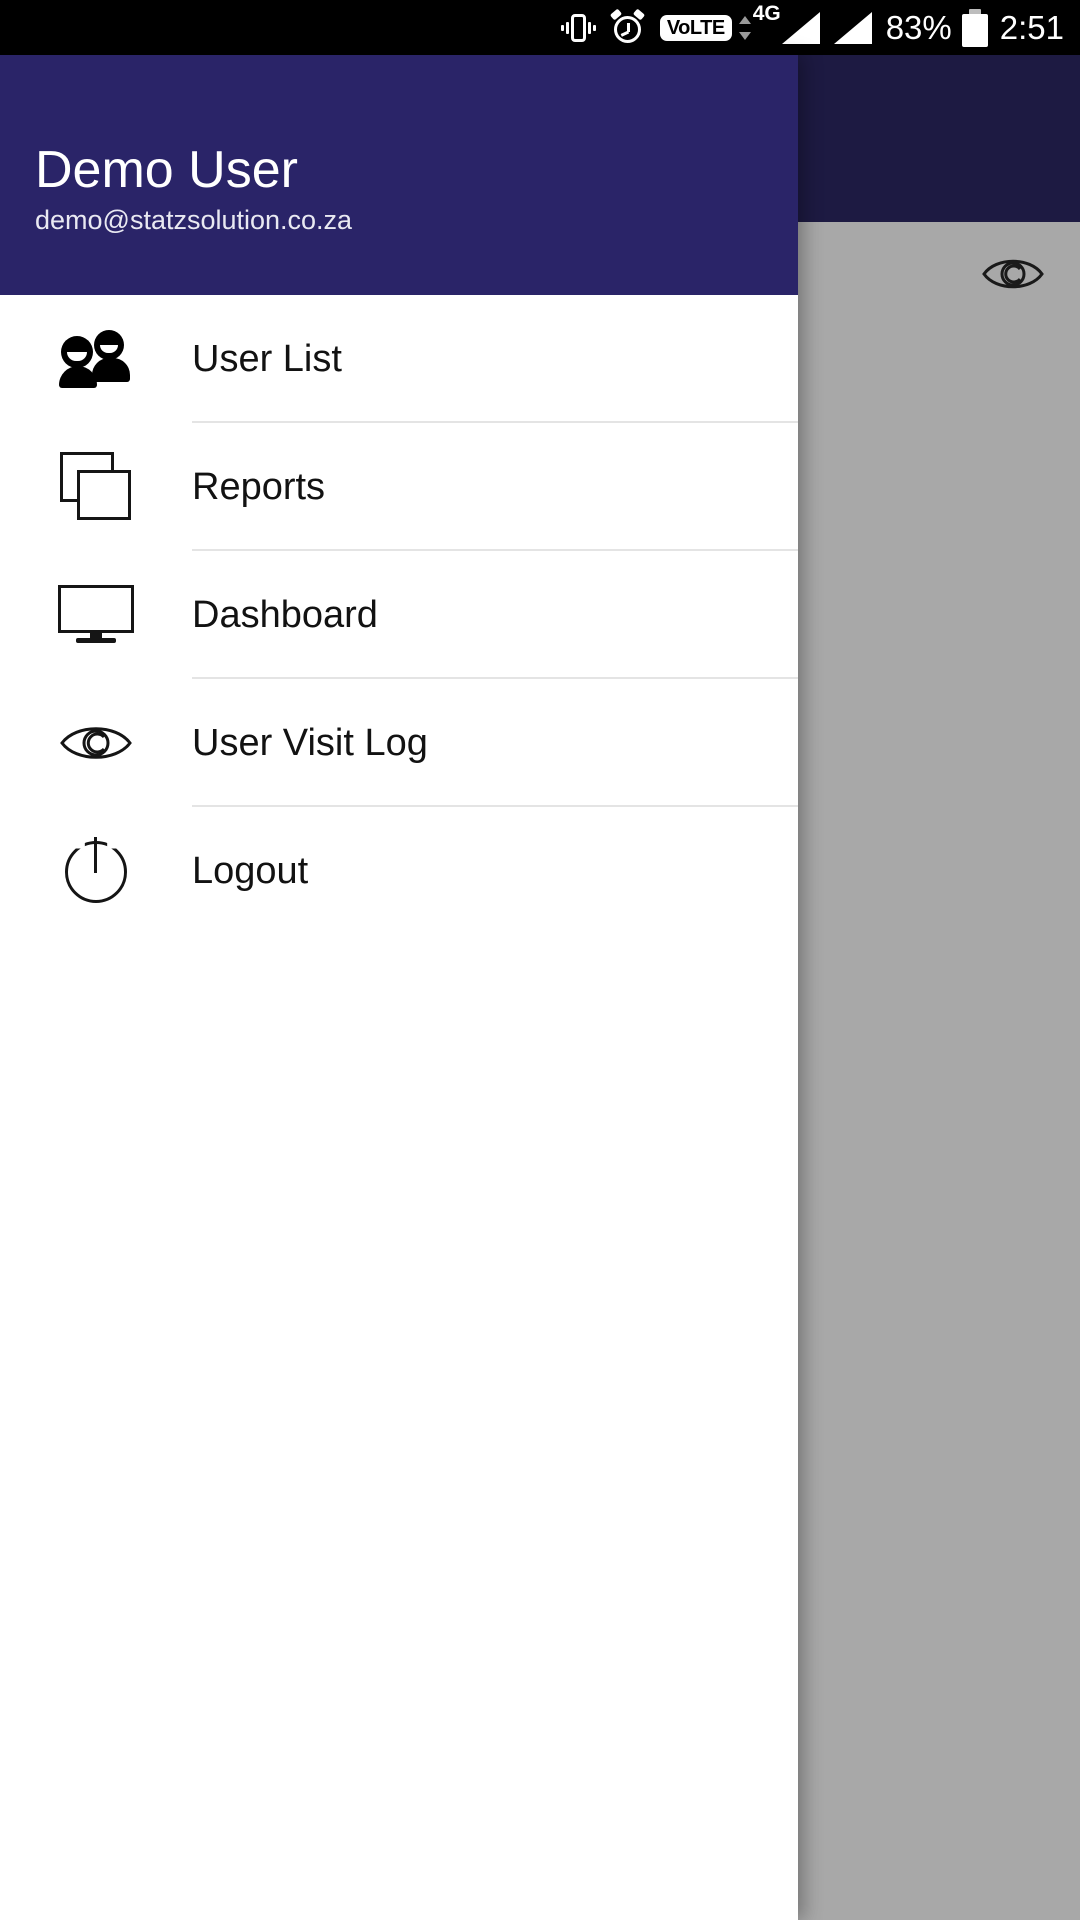  I want to click on drawer-item-label: Reports, so click(259, 486).